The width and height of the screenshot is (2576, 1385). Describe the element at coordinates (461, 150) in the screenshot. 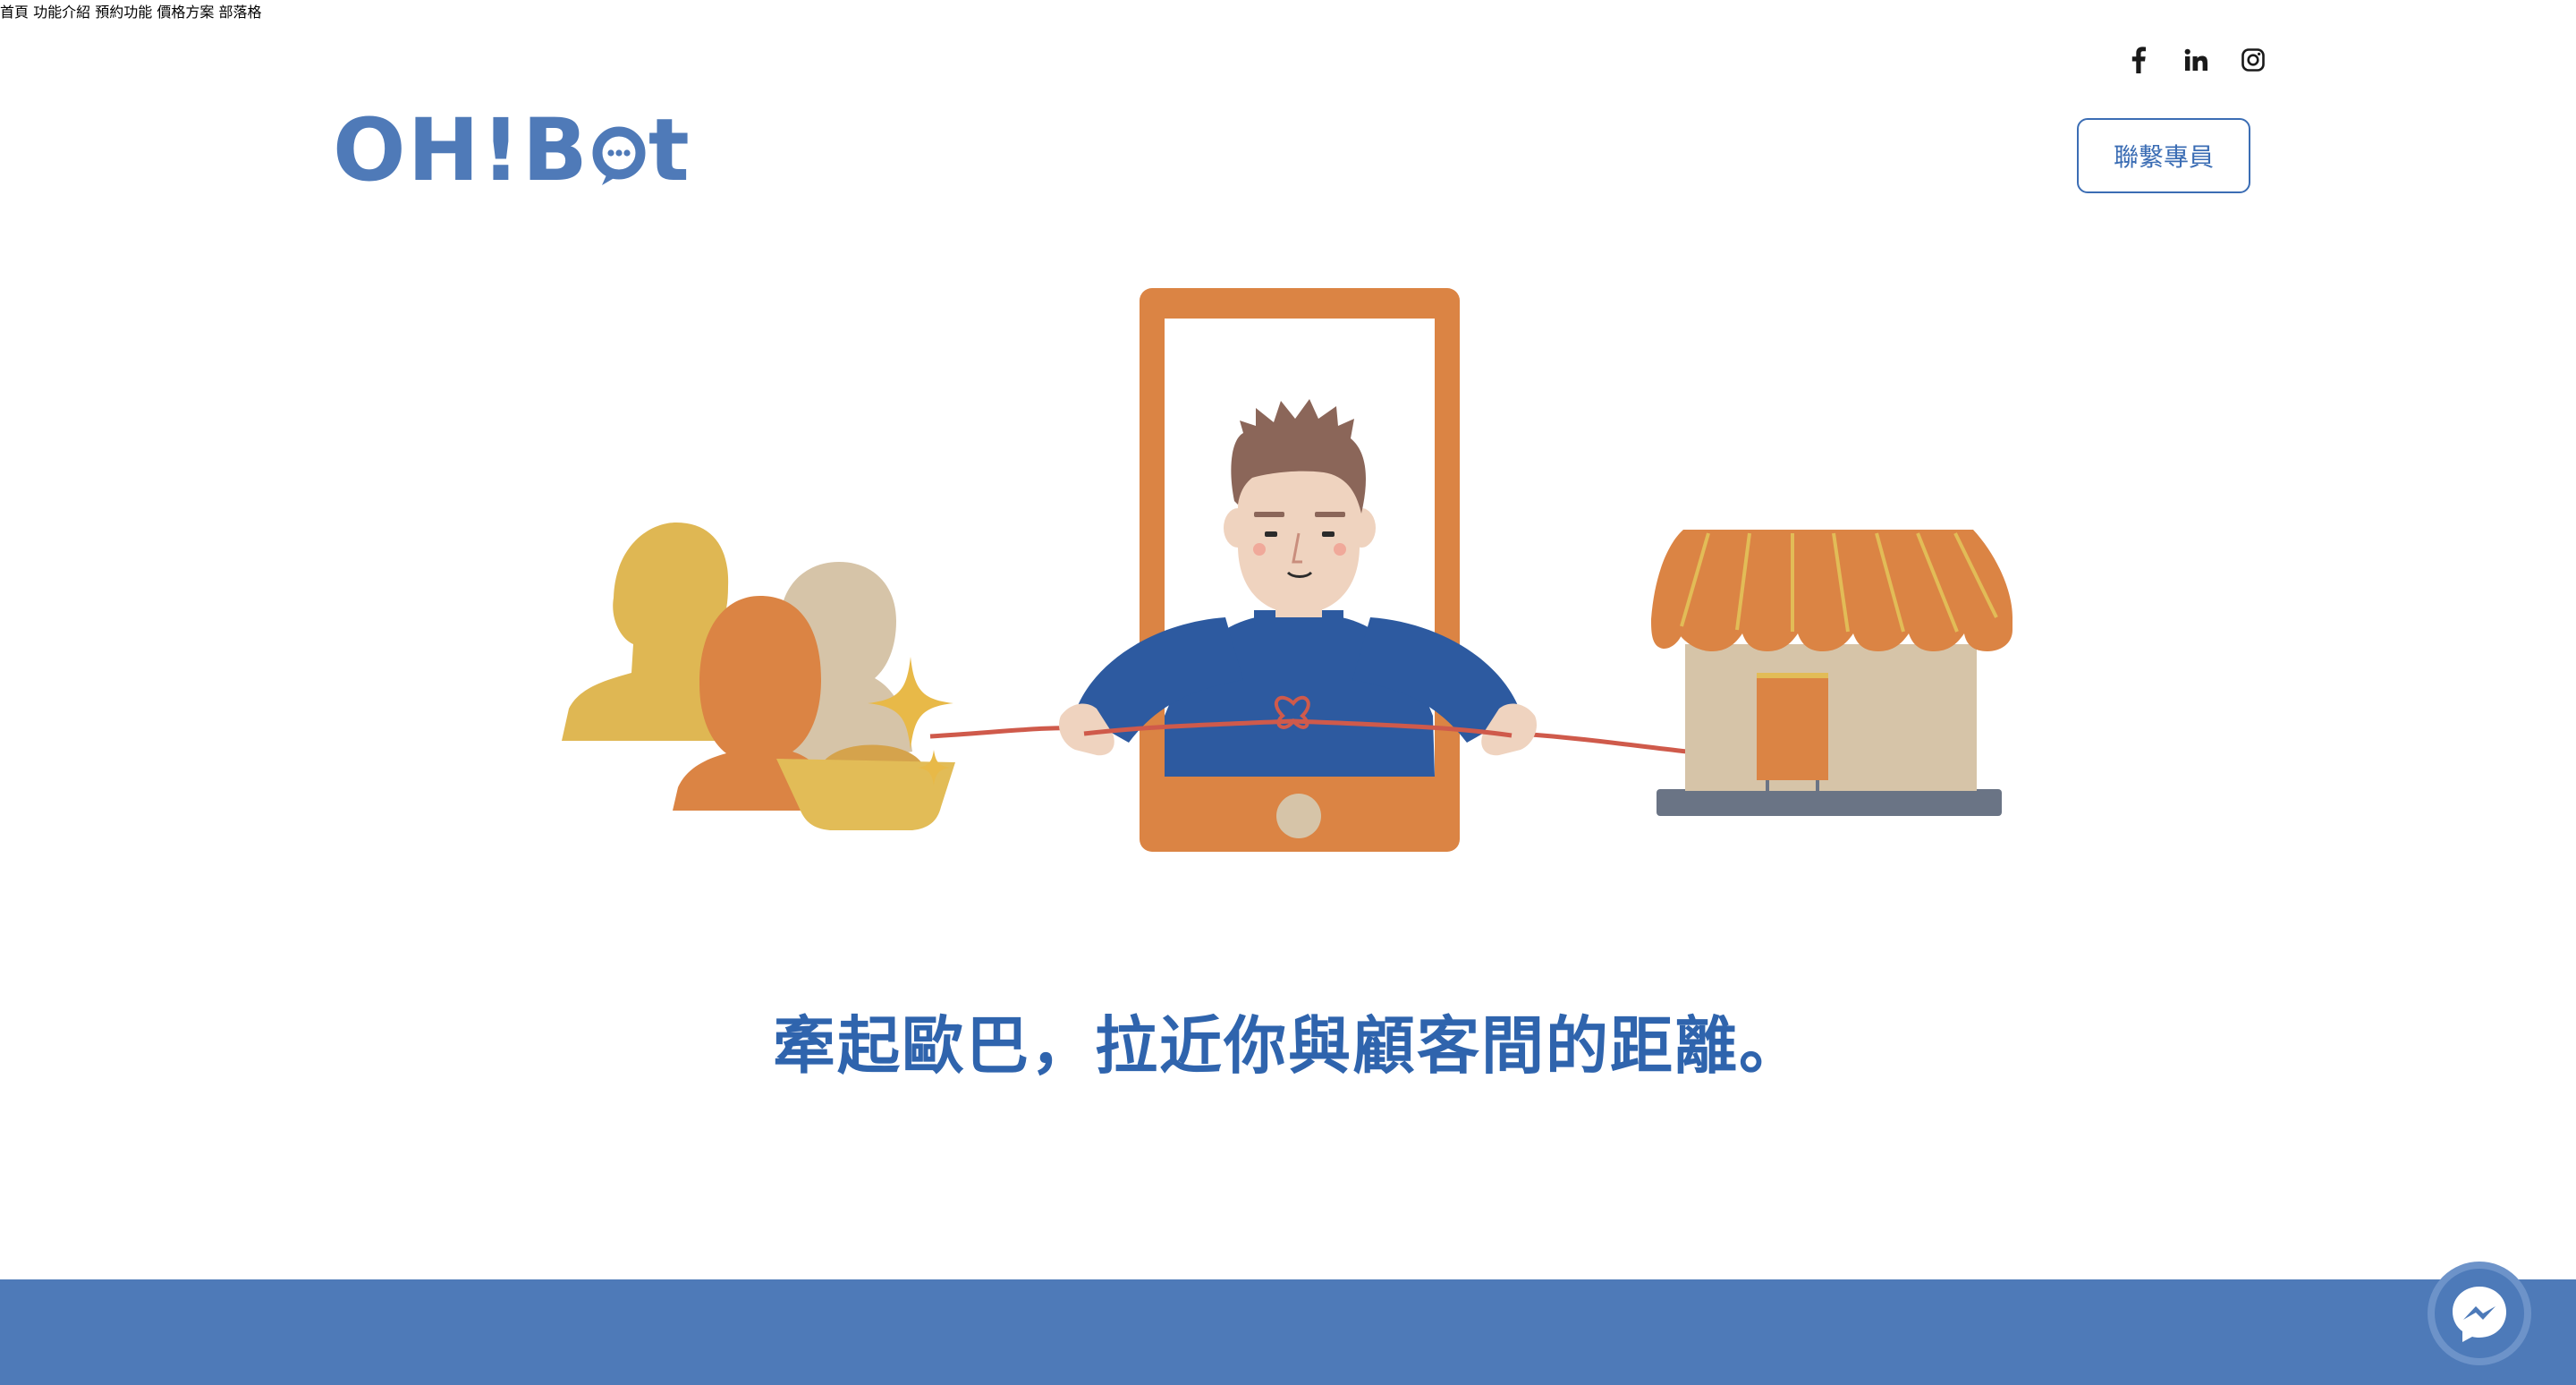

I see `logo-text-left: OH!B` at that location.